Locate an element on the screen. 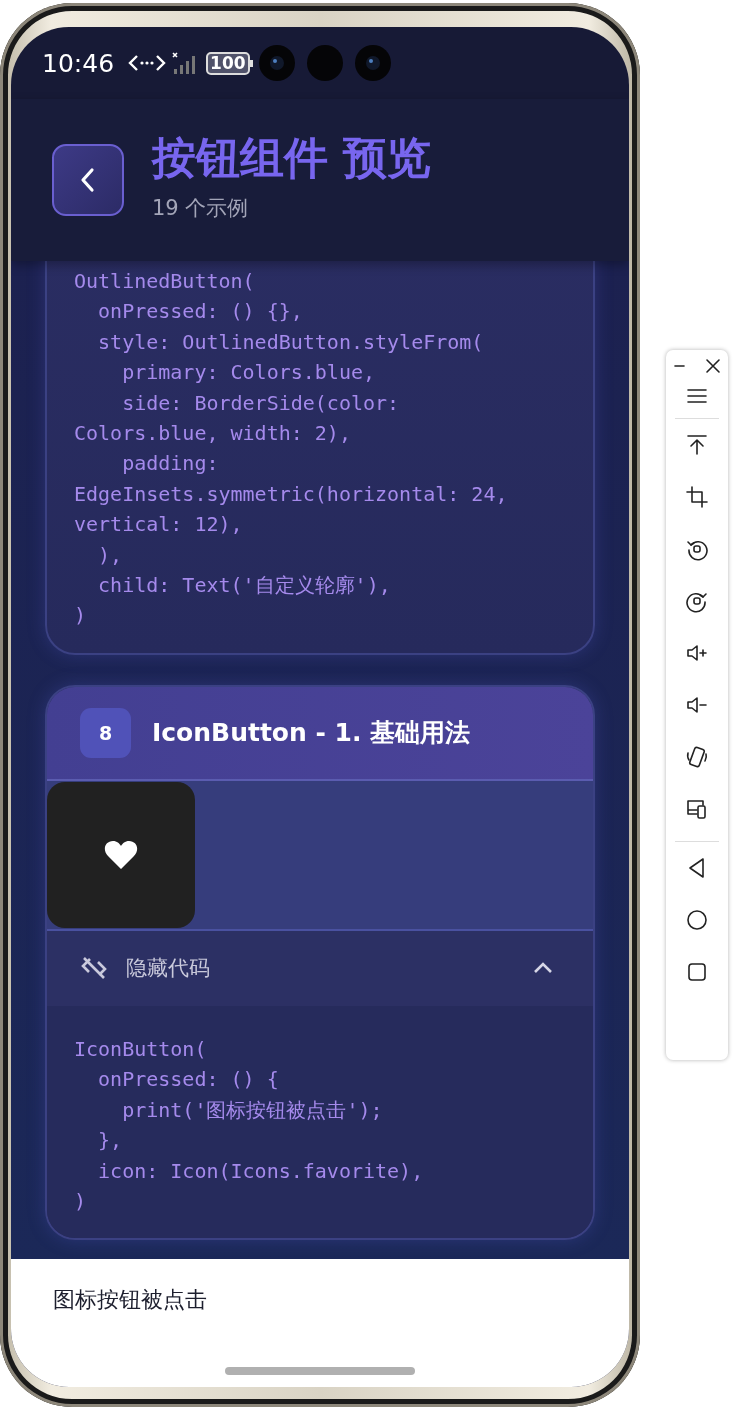  code-toggle: 隐藏代码 is located at coordinates (320, 968).